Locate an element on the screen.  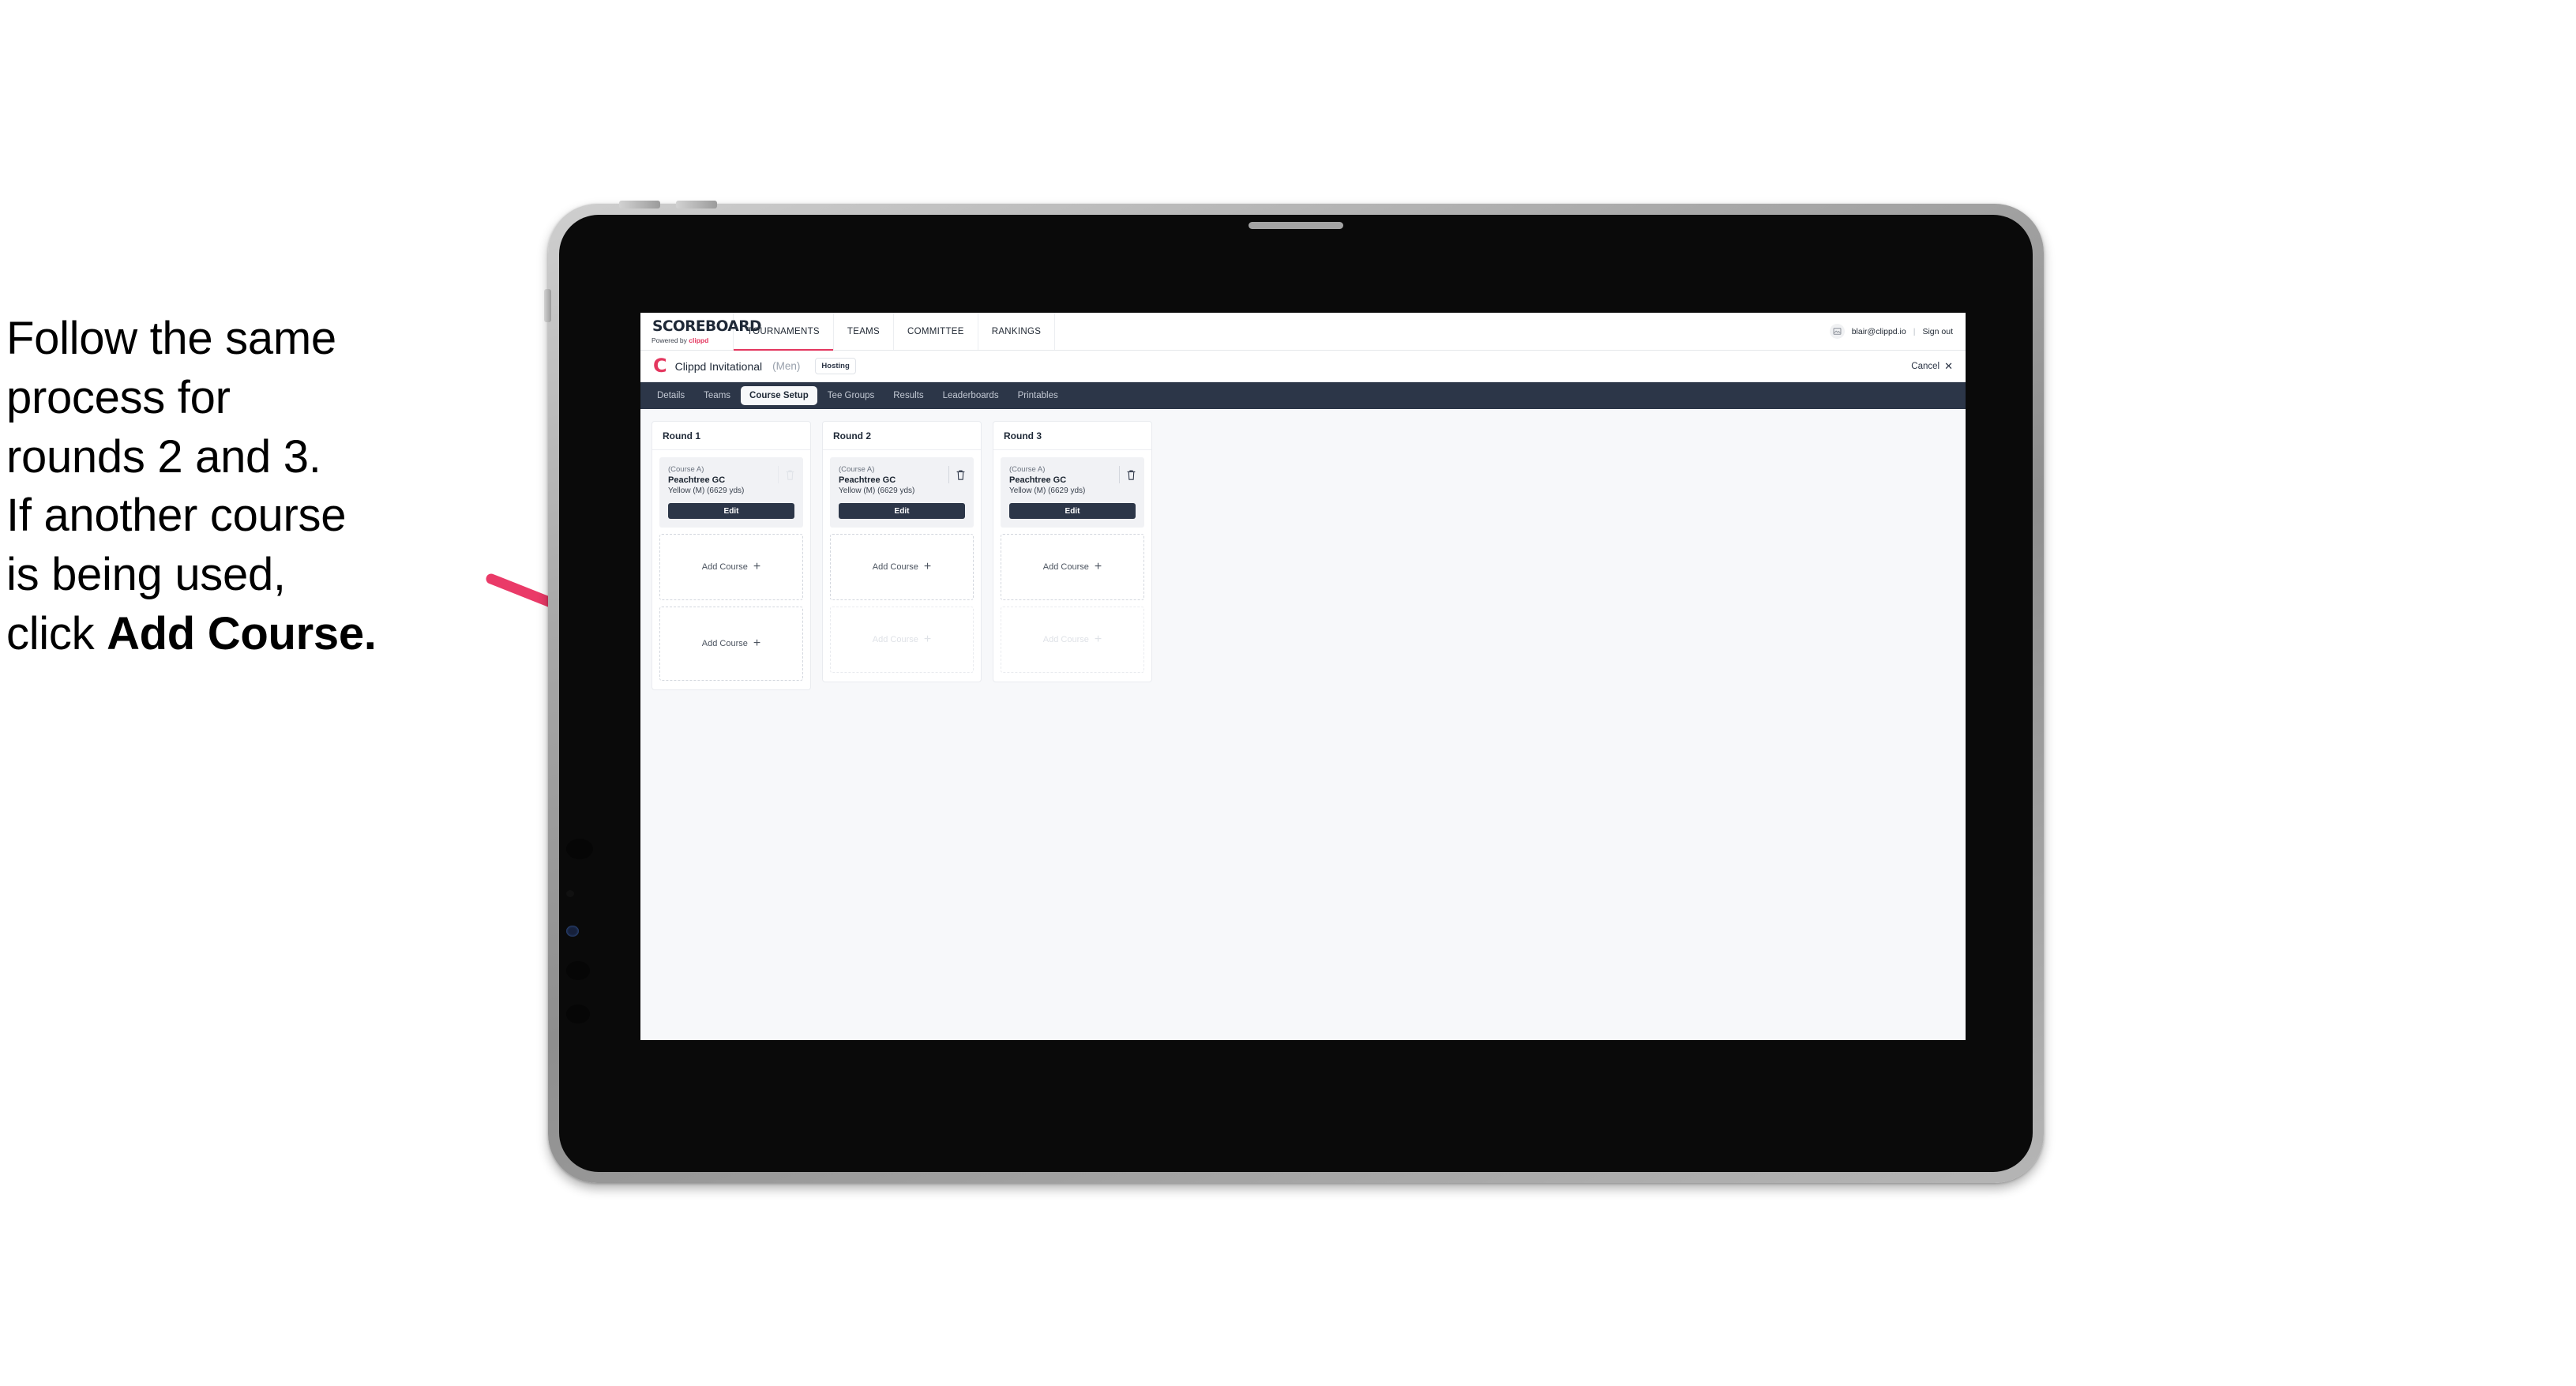
annotation-line: If another course is located at coordinates (176, 516).